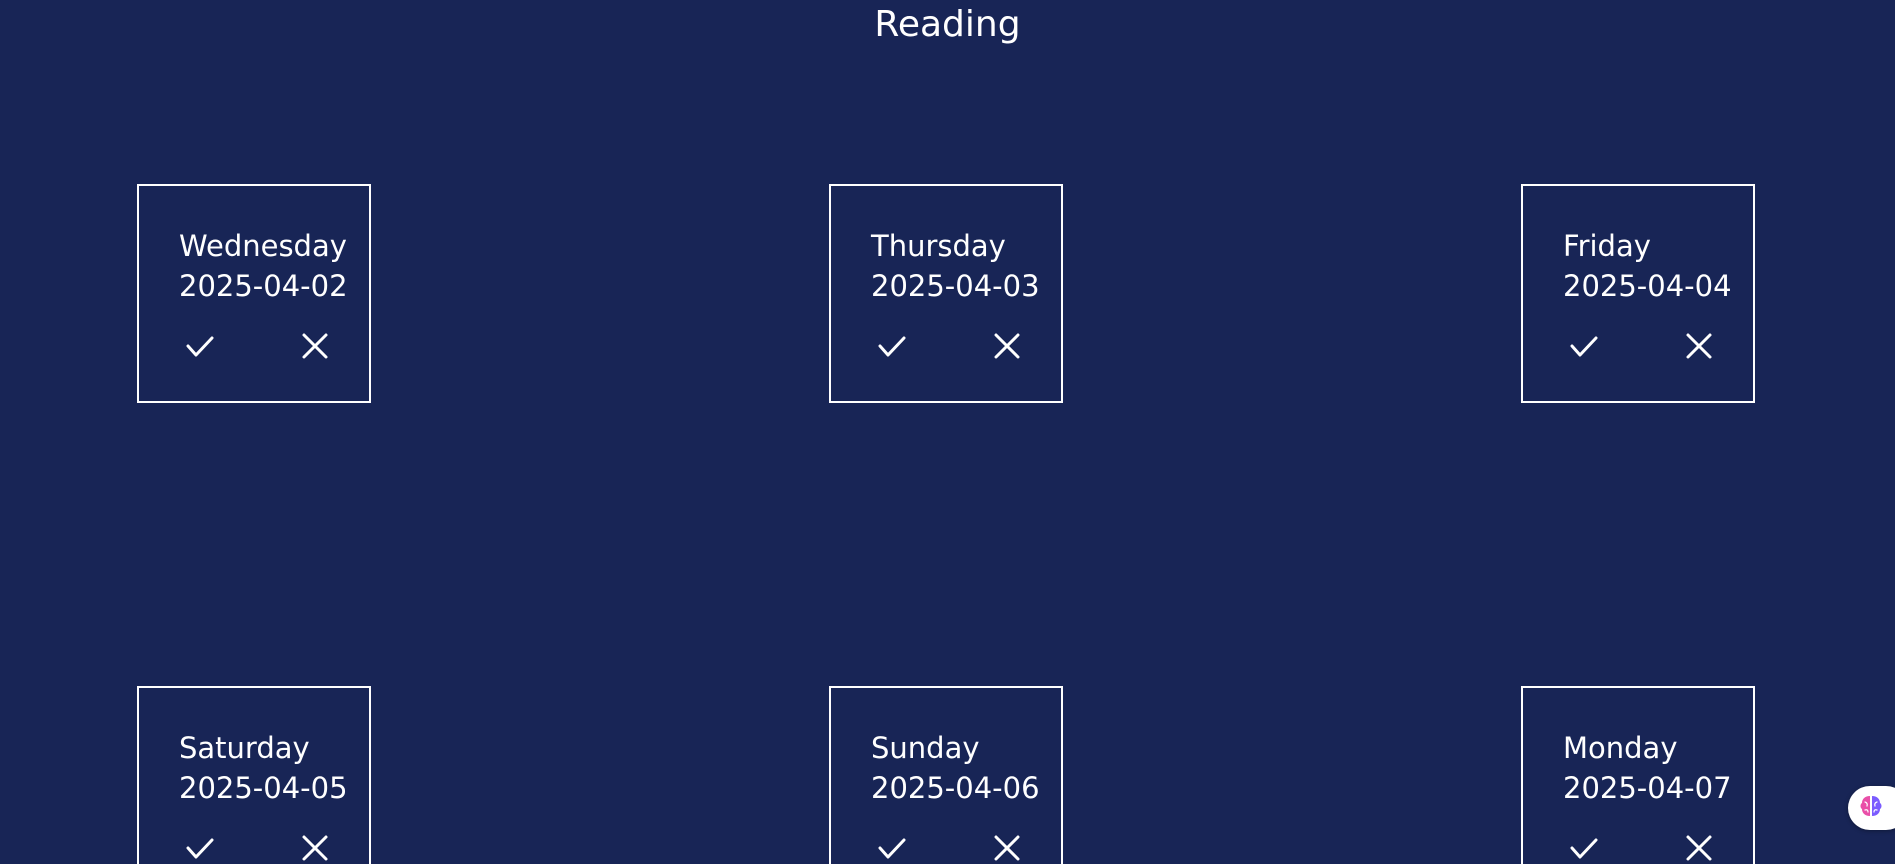  Describe the element at coordinates (1607, 246) in the screenshot. I see `card-day-name: Friday` at that location.